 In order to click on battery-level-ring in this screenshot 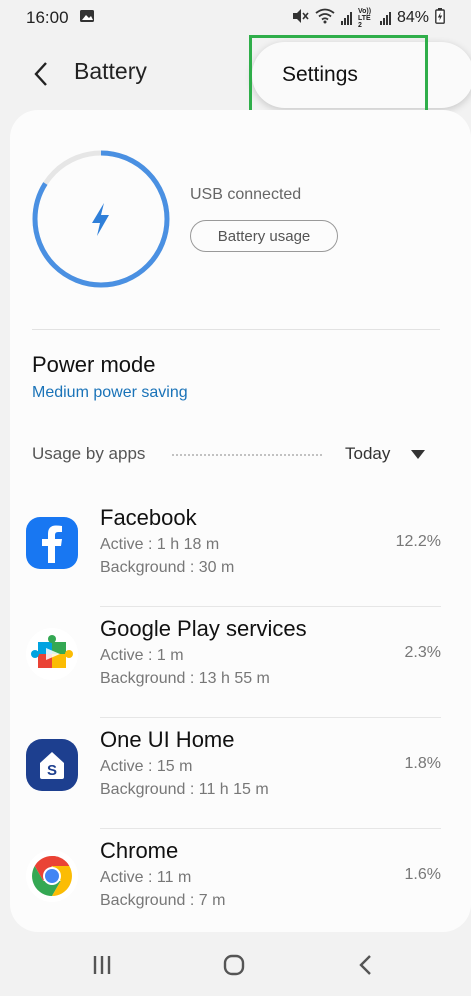, I will do `click(101, 219)`.